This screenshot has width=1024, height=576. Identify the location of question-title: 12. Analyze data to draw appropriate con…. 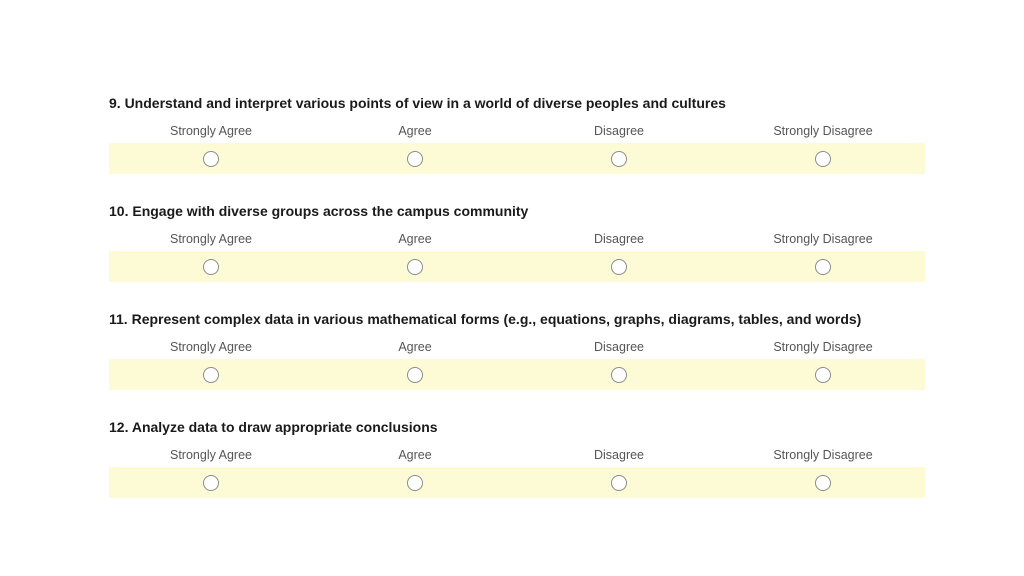
(273, 427).